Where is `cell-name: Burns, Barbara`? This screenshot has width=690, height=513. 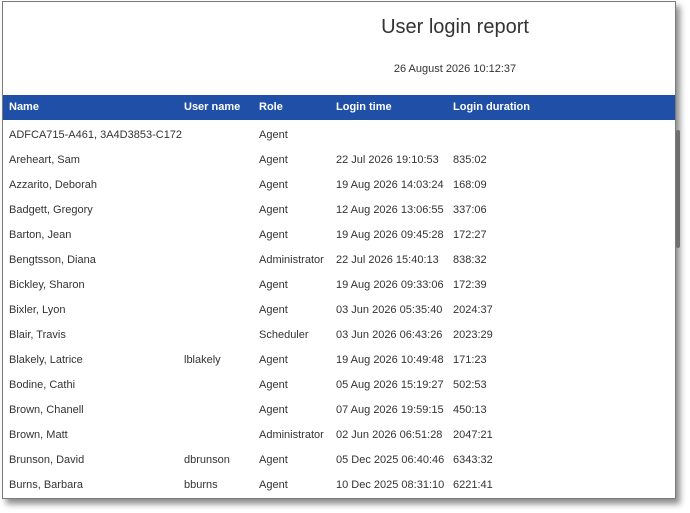
cell-name: Burns, Barbara is located at coordinates (46, 485).